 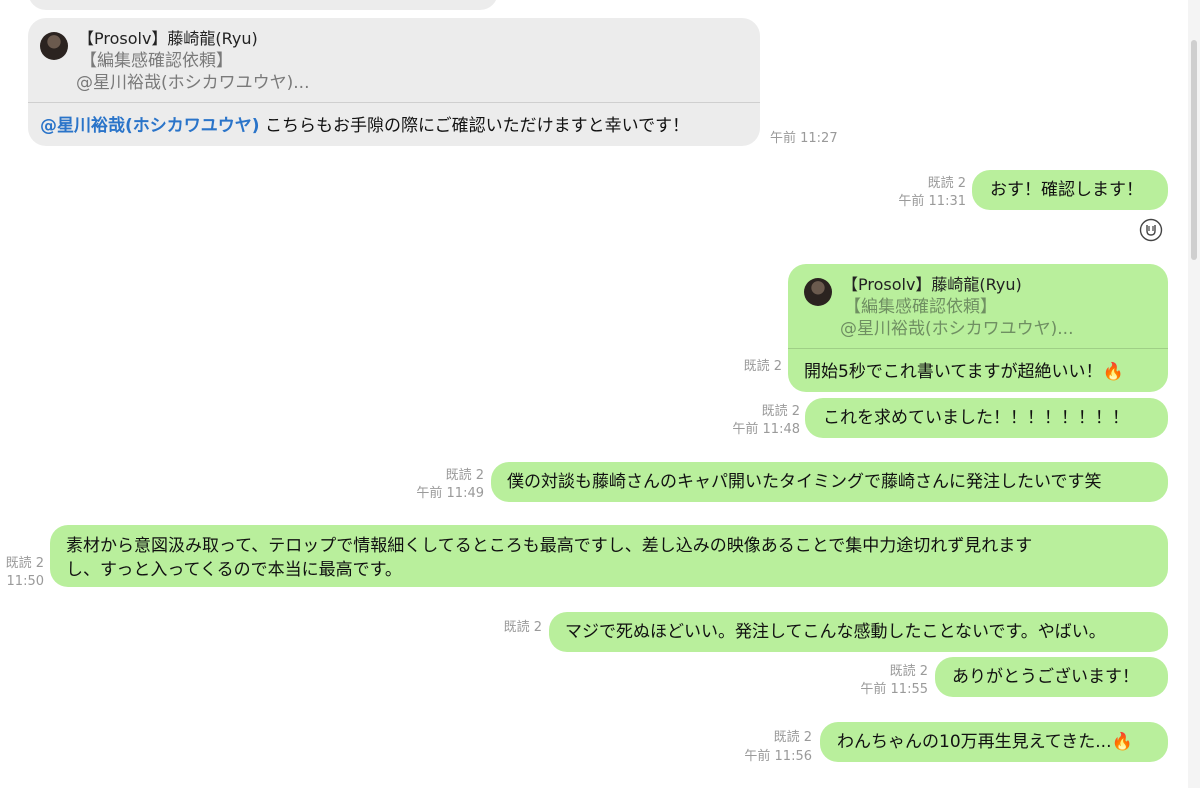 I want to click on message-bubble-sent: 僕の対談も藤崎さんのキャパ開いたタイミングで藤崎さんに発注したいです笑, so click(x=829, y=482).